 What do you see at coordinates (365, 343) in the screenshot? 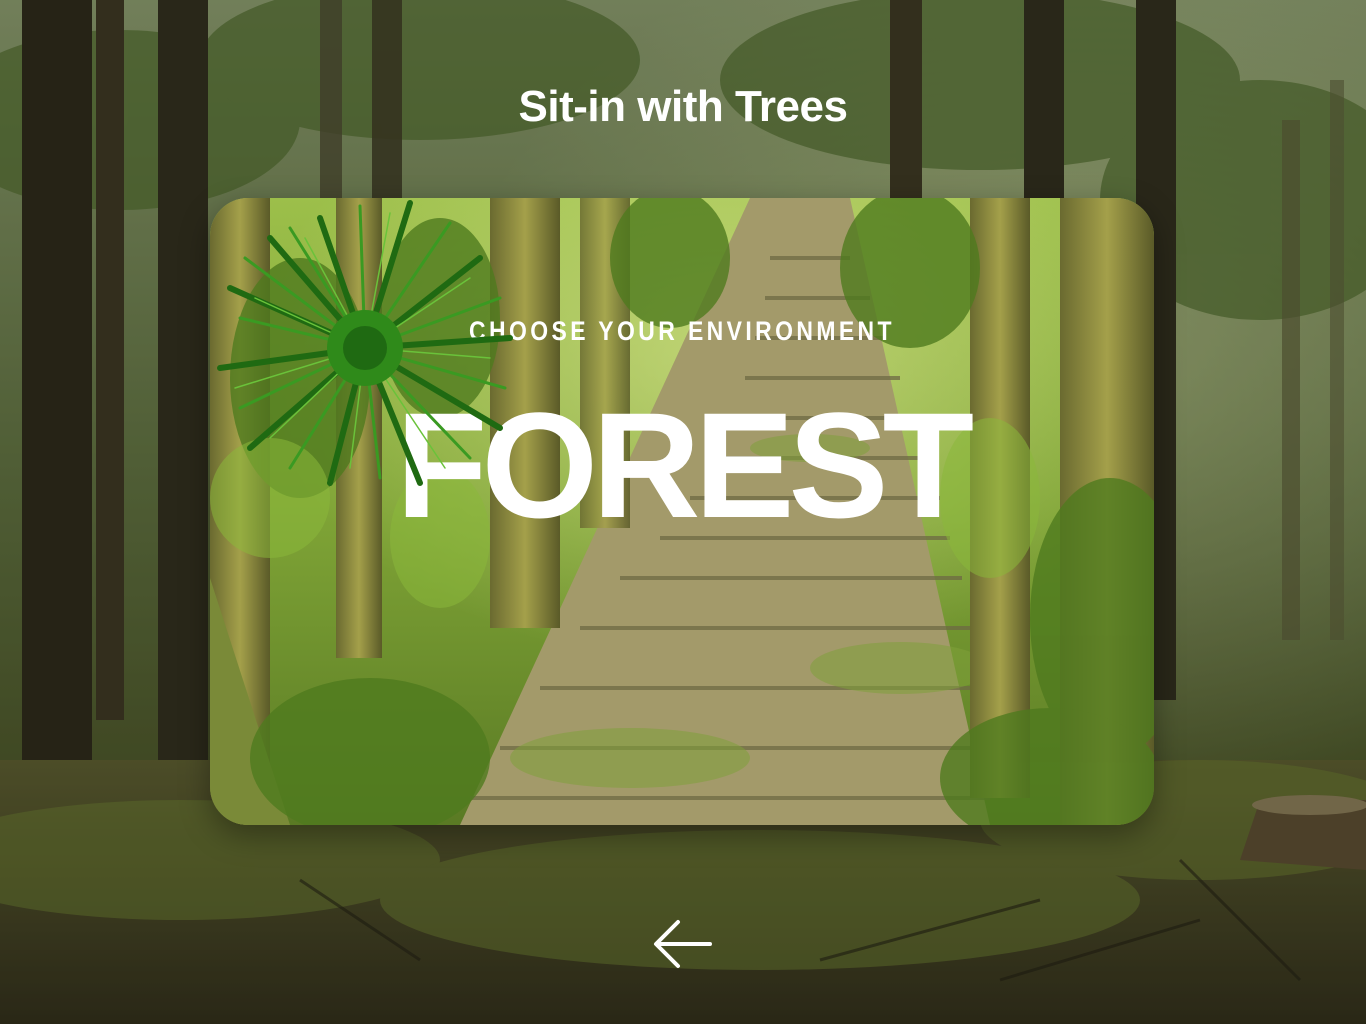
I see `pine-plant-icon` at bounding box center [365, 343].